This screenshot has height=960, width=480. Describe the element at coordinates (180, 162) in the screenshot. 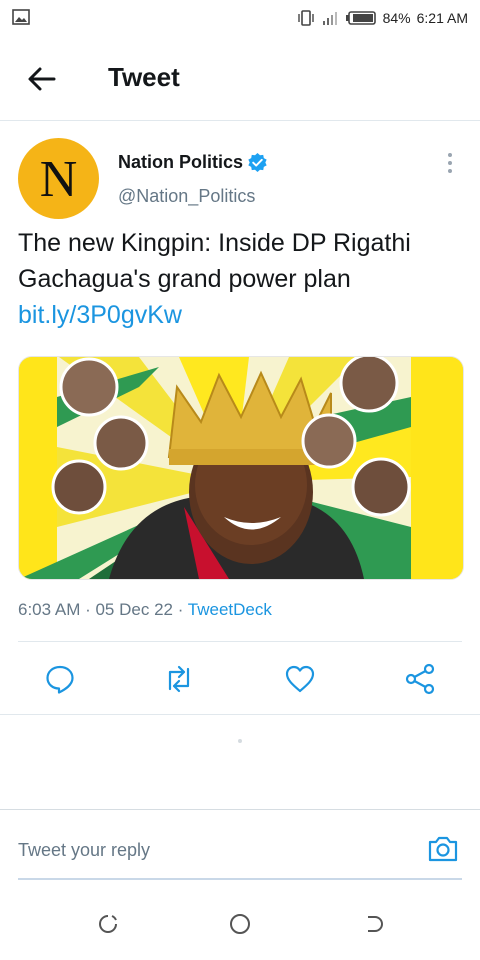

I see `display-name: Nation Politics` at that location.